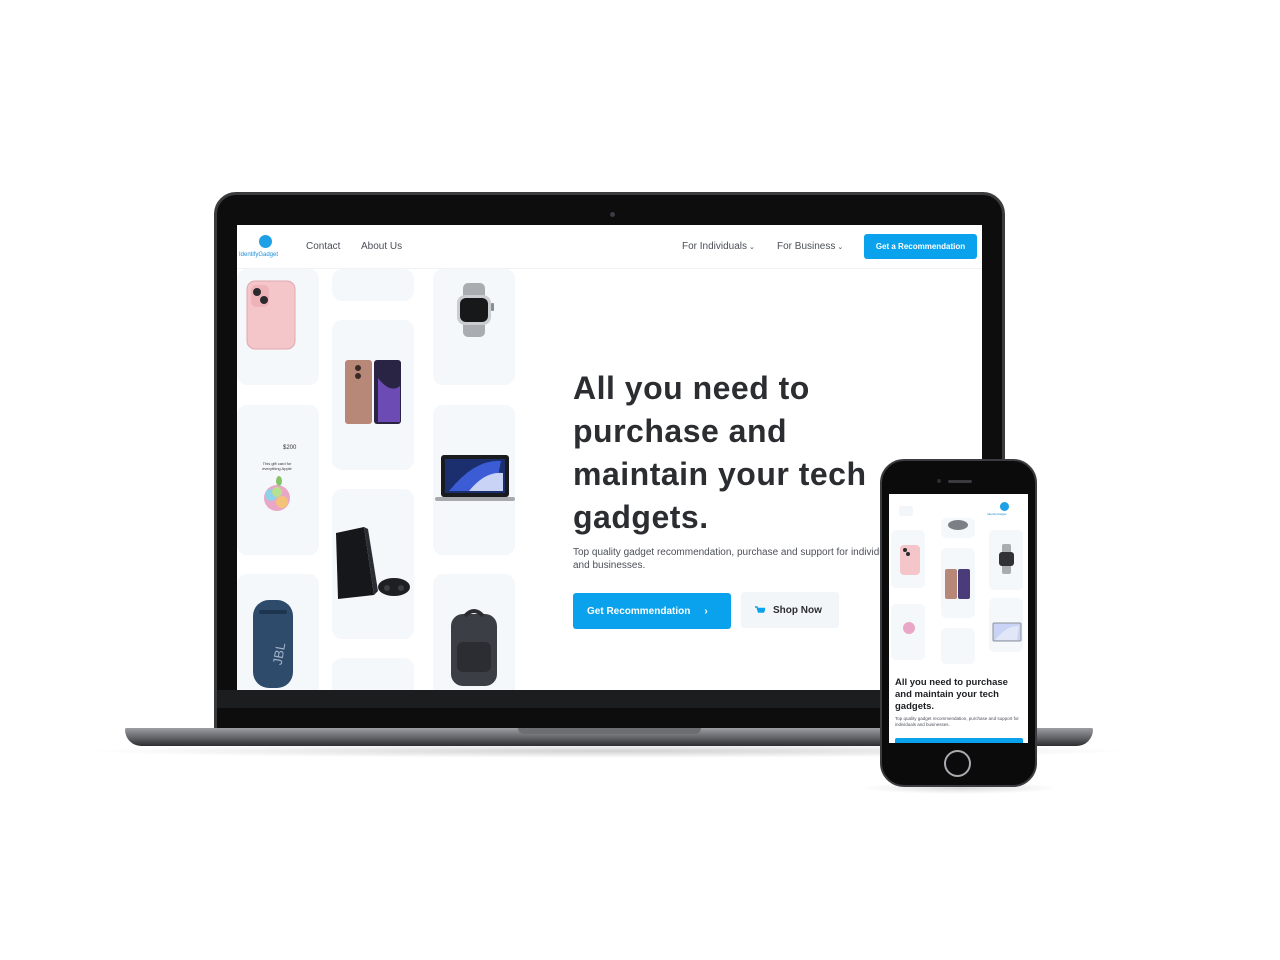  I want to click on mobile-menu-icon, so click(906, 511).